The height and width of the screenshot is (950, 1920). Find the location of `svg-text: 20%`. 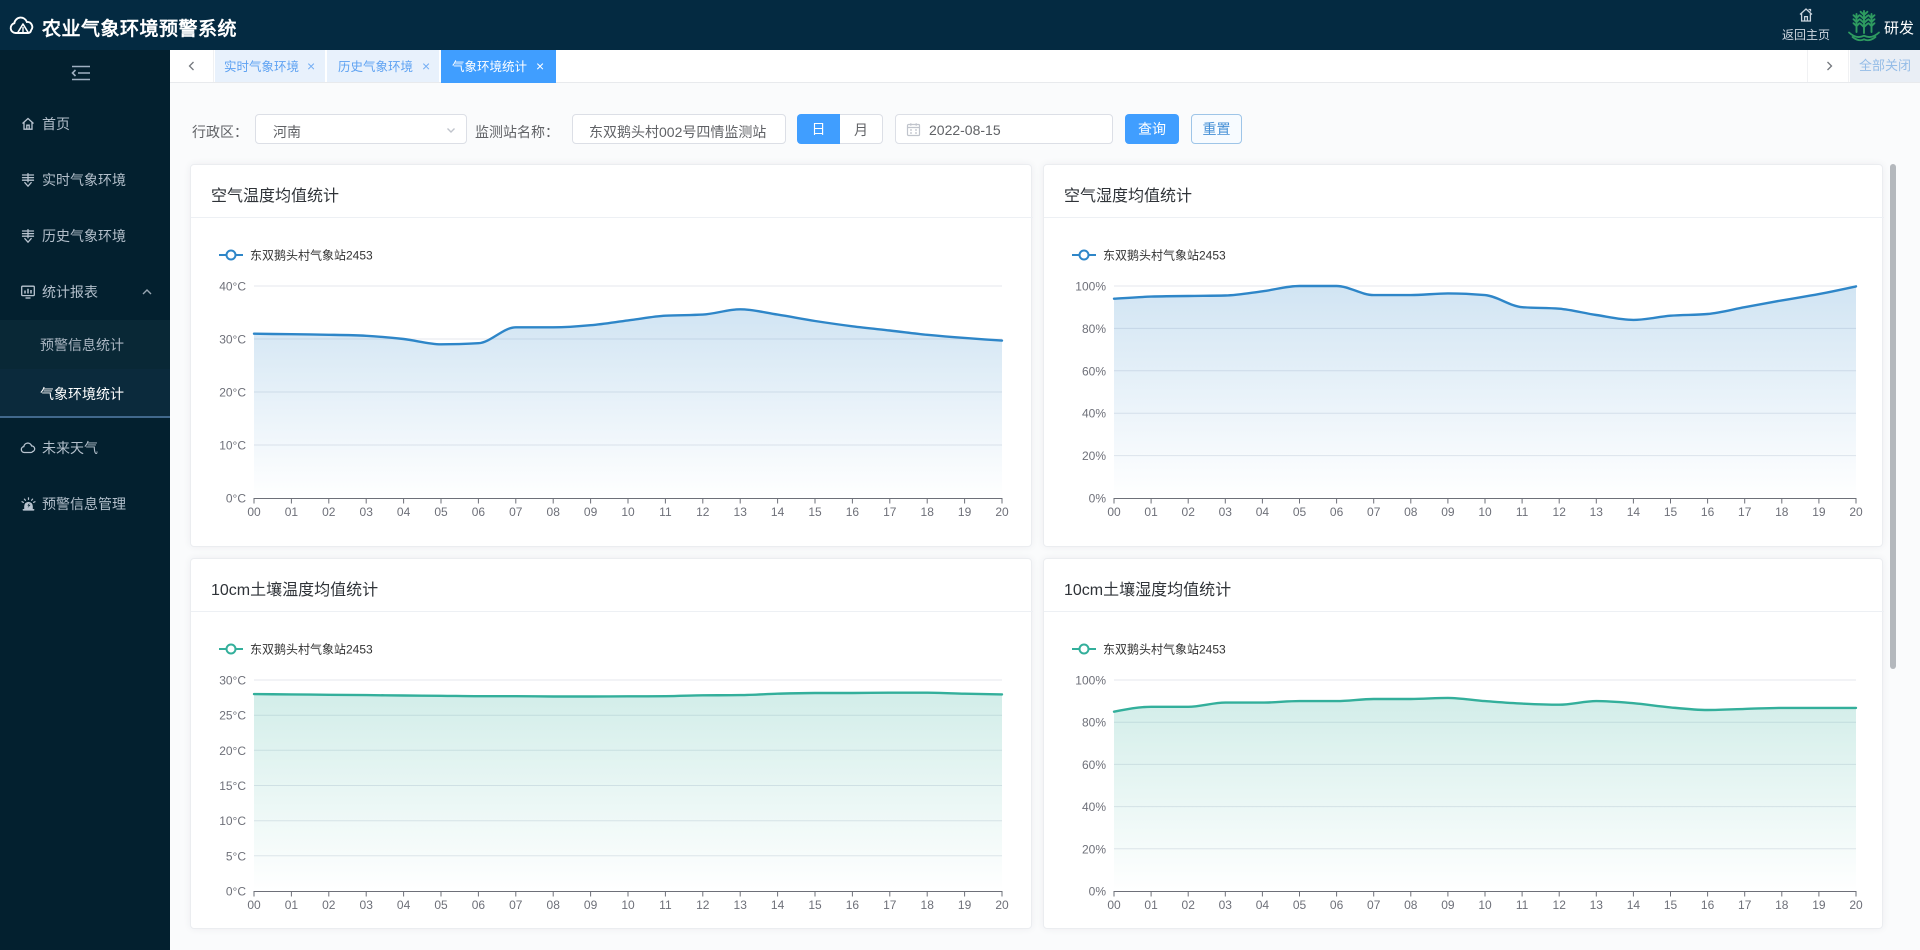

svg-text: 20% is located at coordinates (1094, 456).